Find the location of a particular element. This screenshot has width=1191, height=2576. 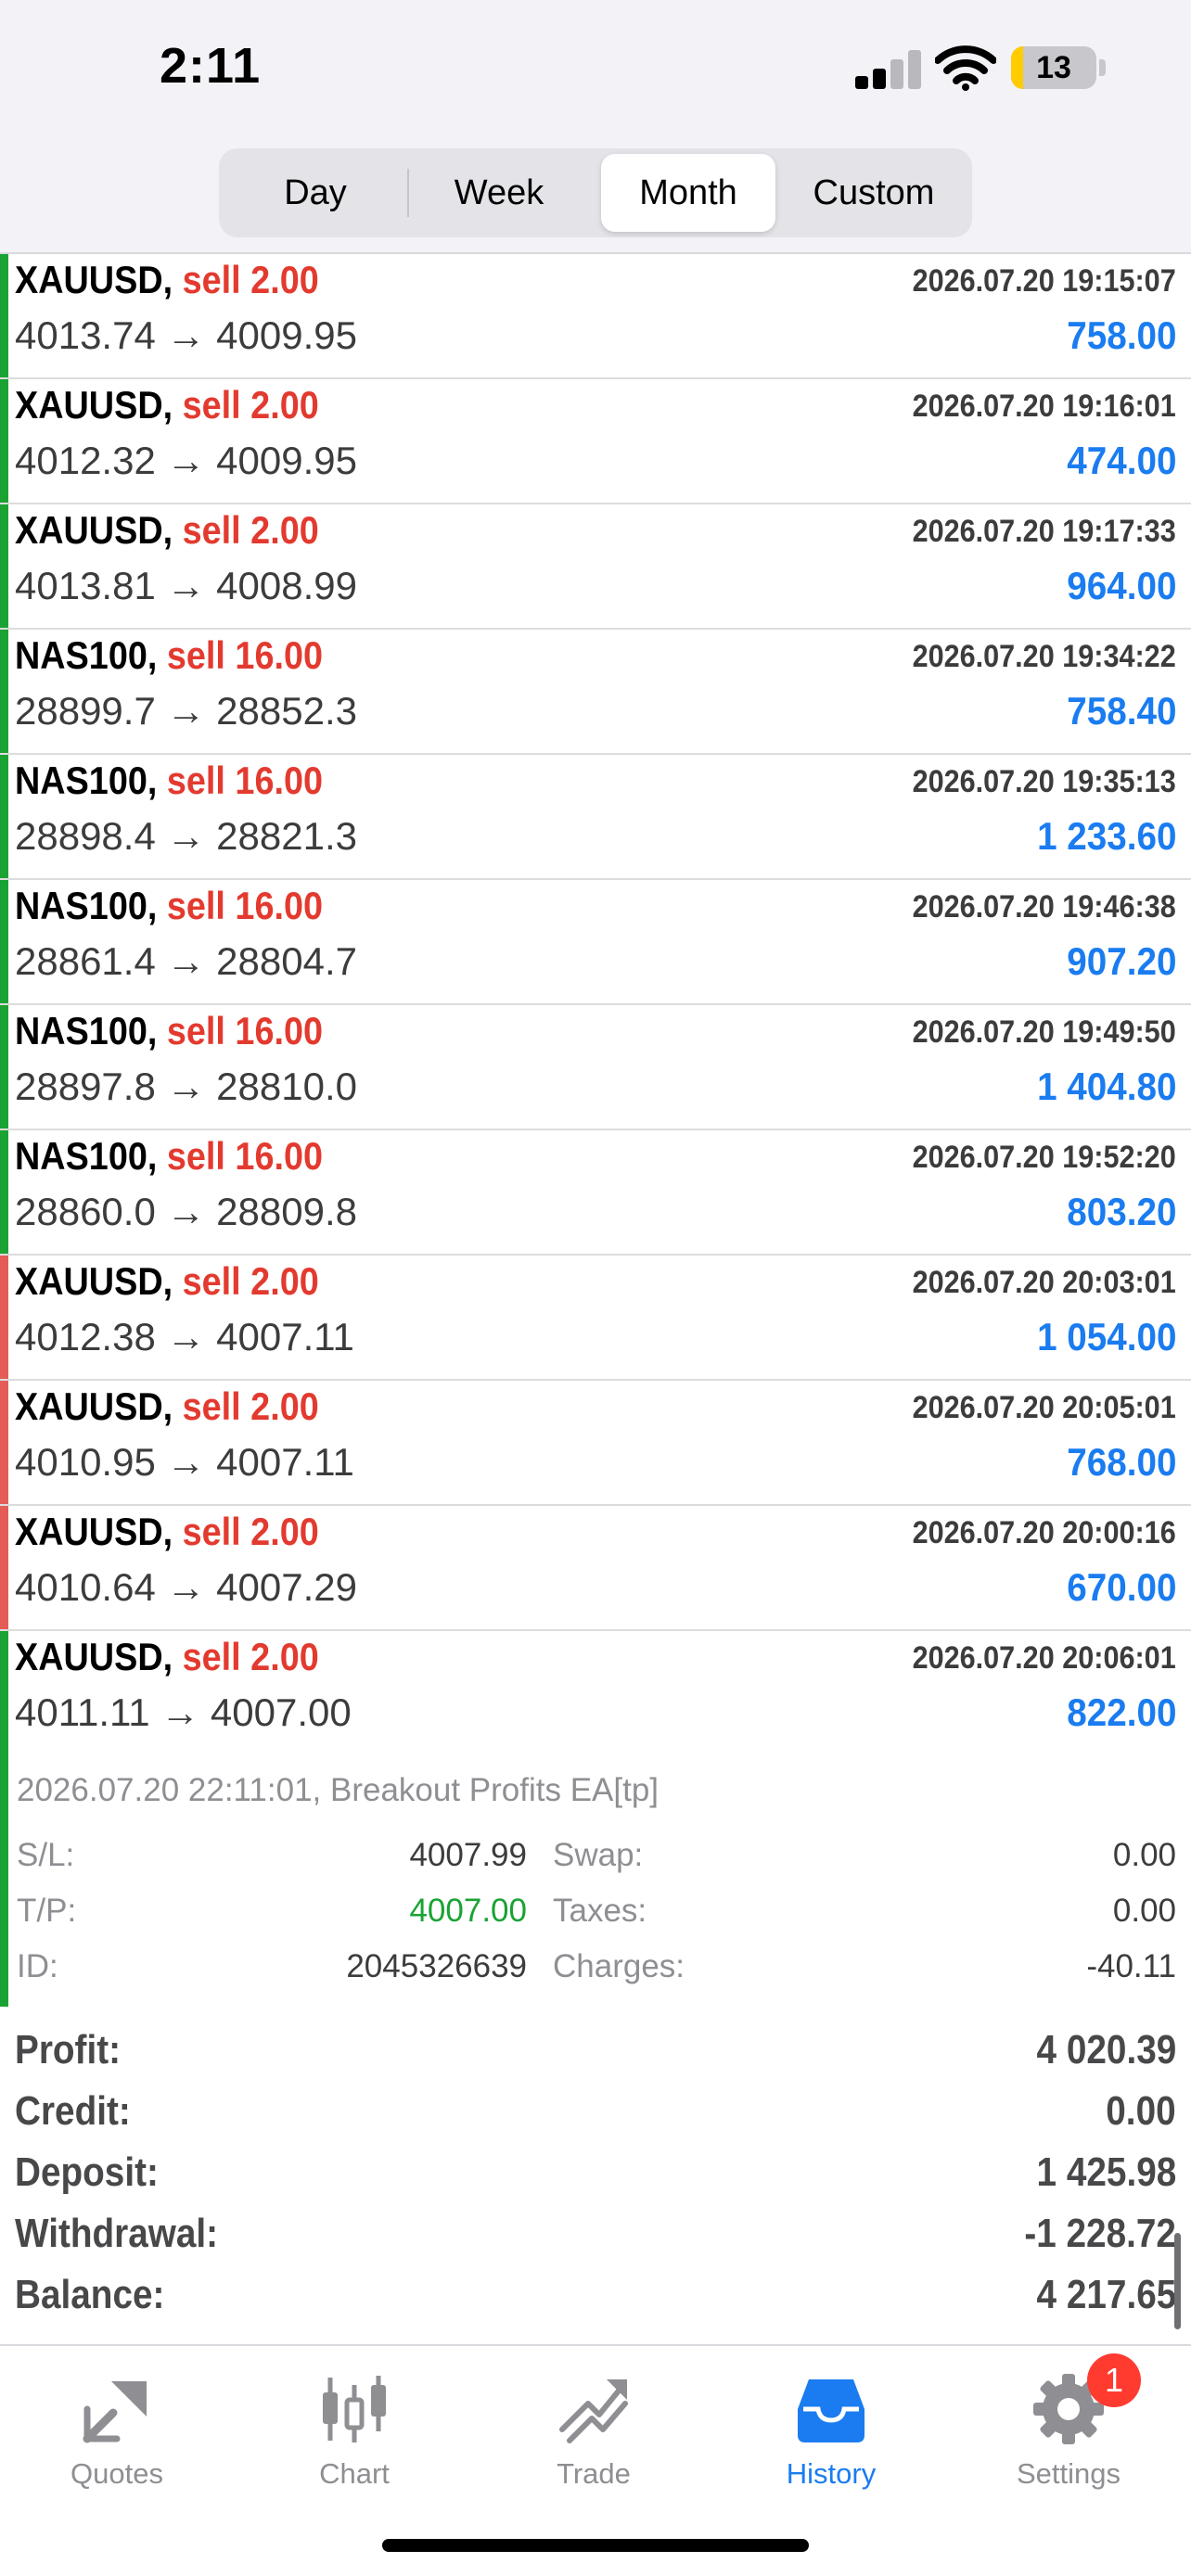

tab-chart: Chart is located at coordinates (354, 2434).